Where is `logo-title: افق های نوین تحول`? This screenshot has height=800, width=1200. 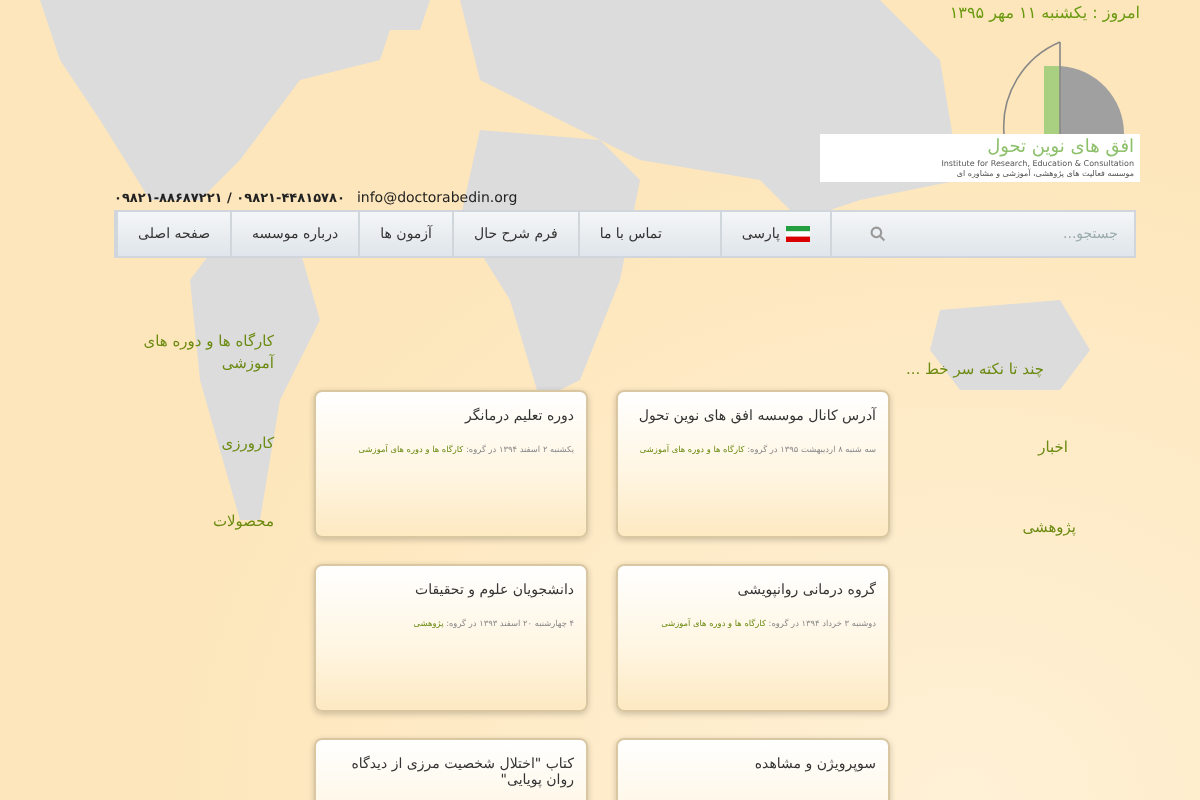
logo-title: افق های نوین تحول is located at coordinates (1060, 148).